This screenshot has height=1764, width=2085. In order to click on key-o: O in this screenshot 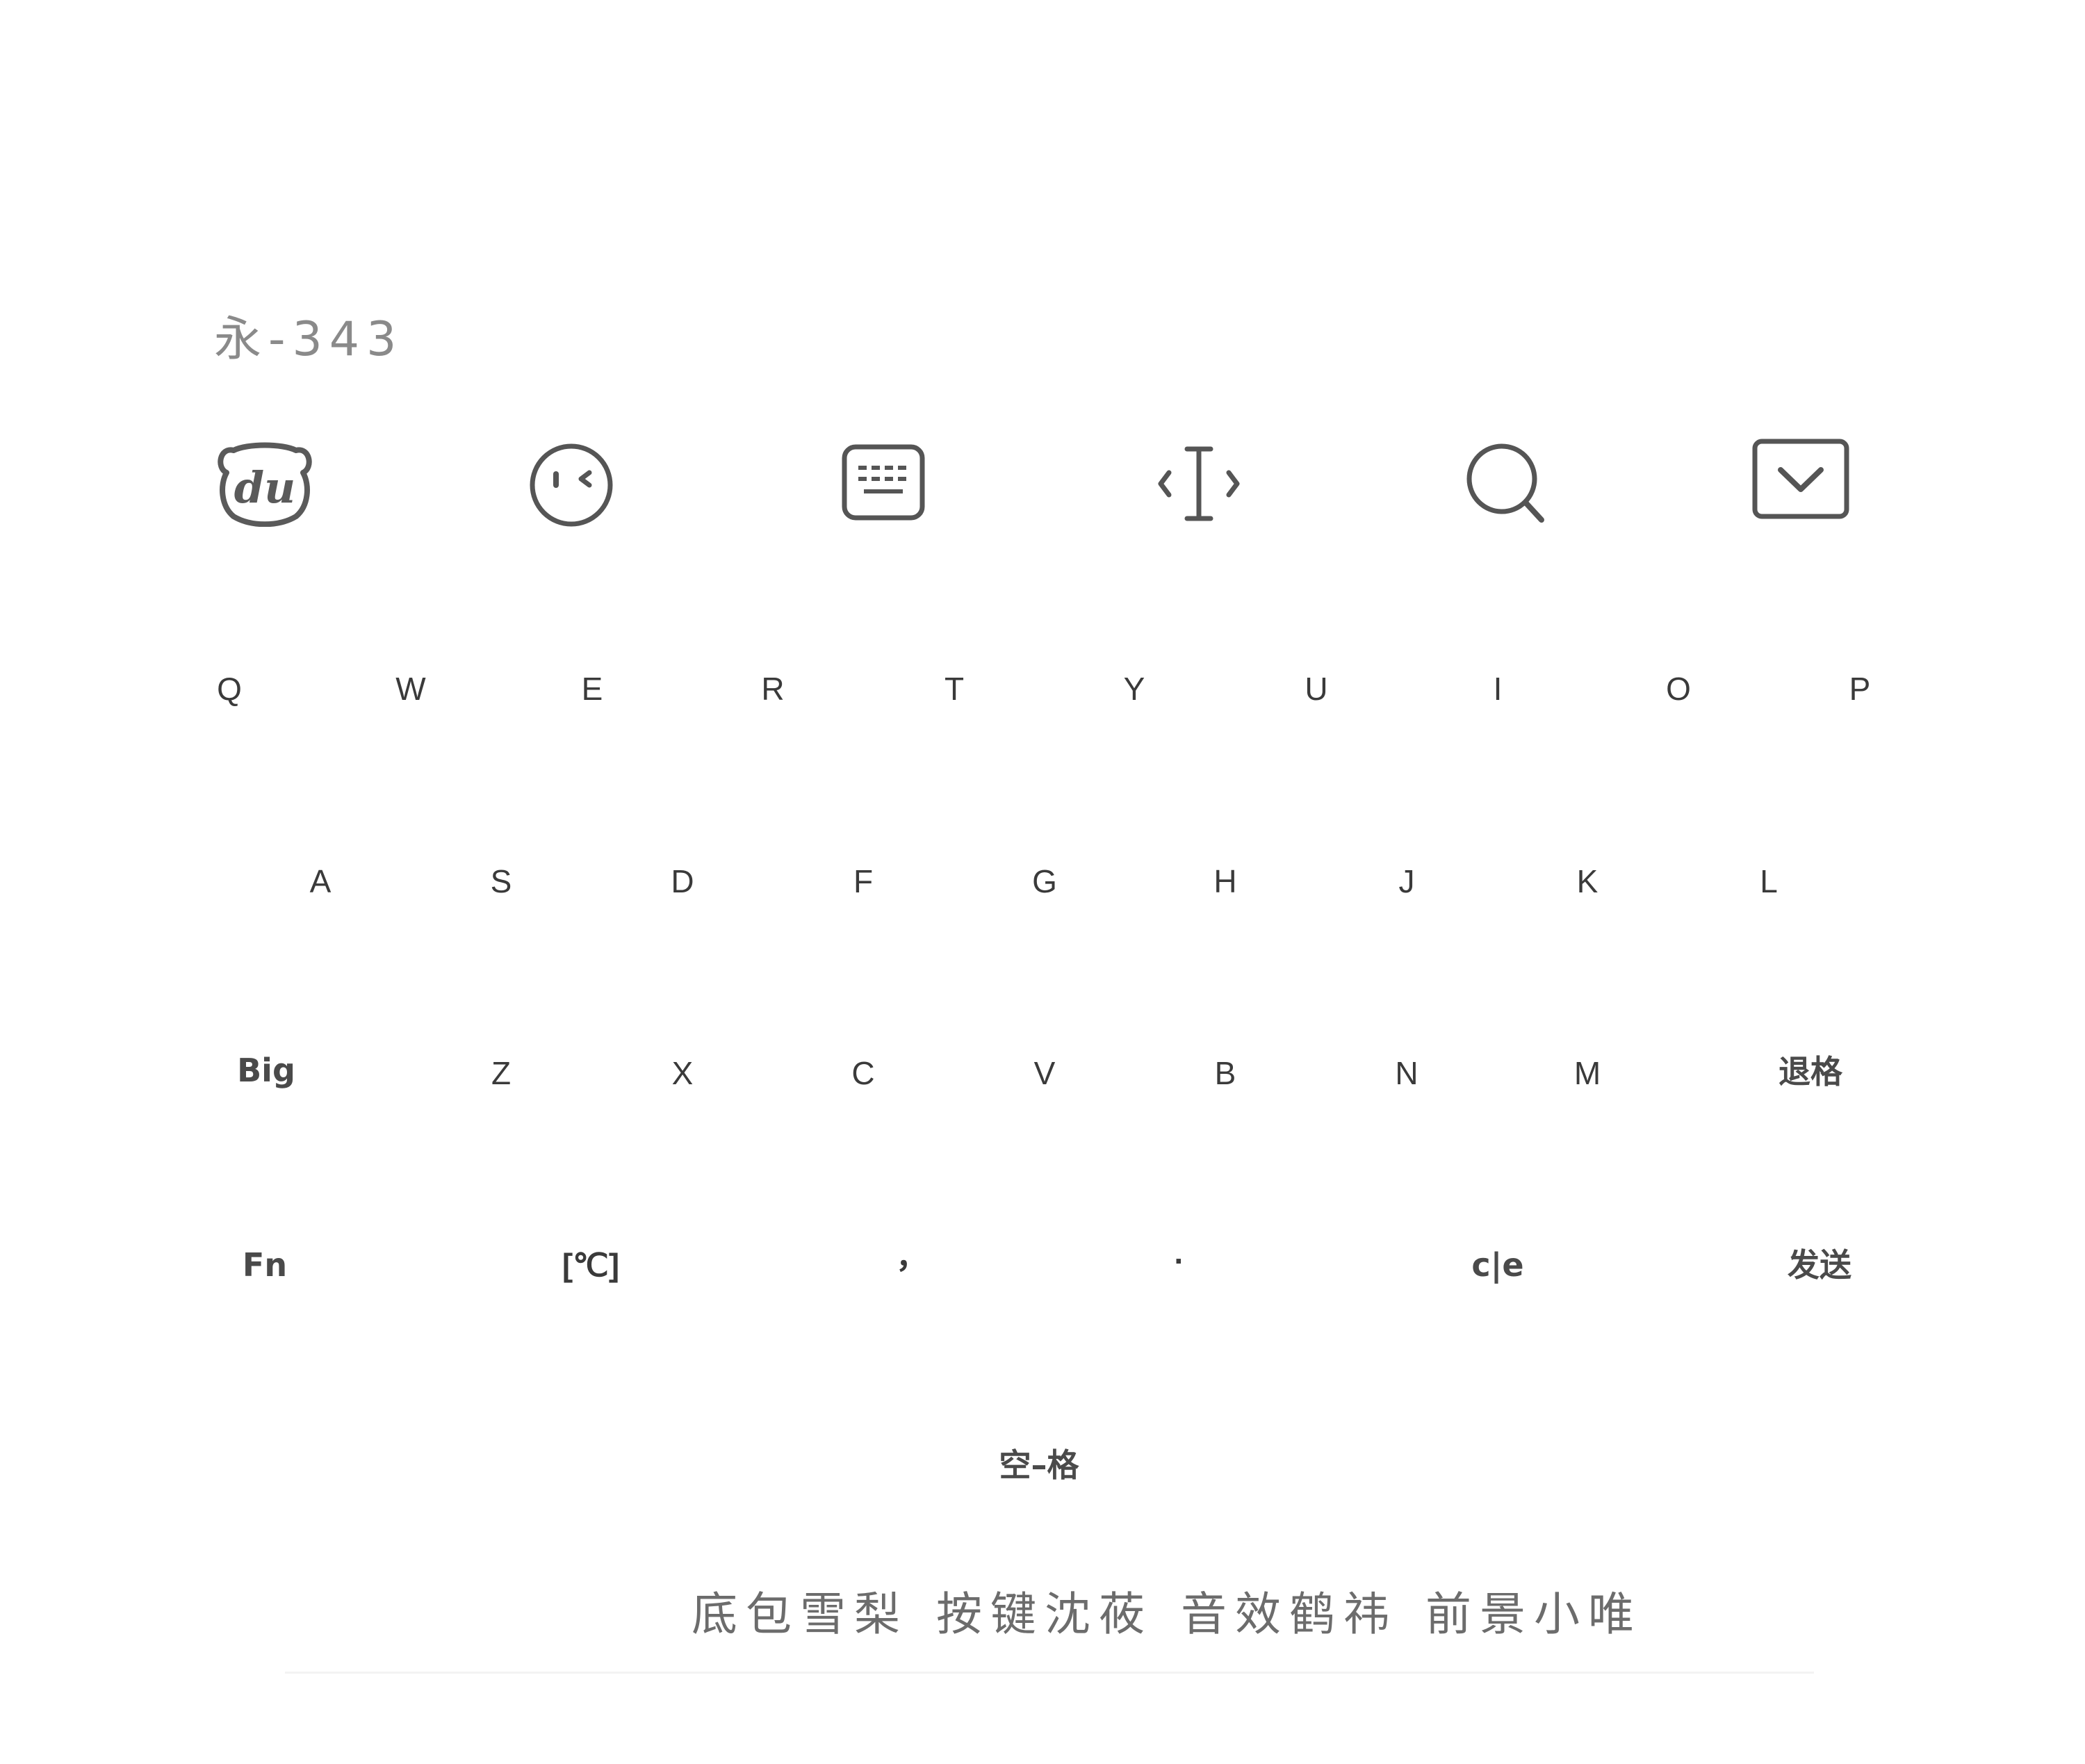, I will do `click(1678, 689)`.